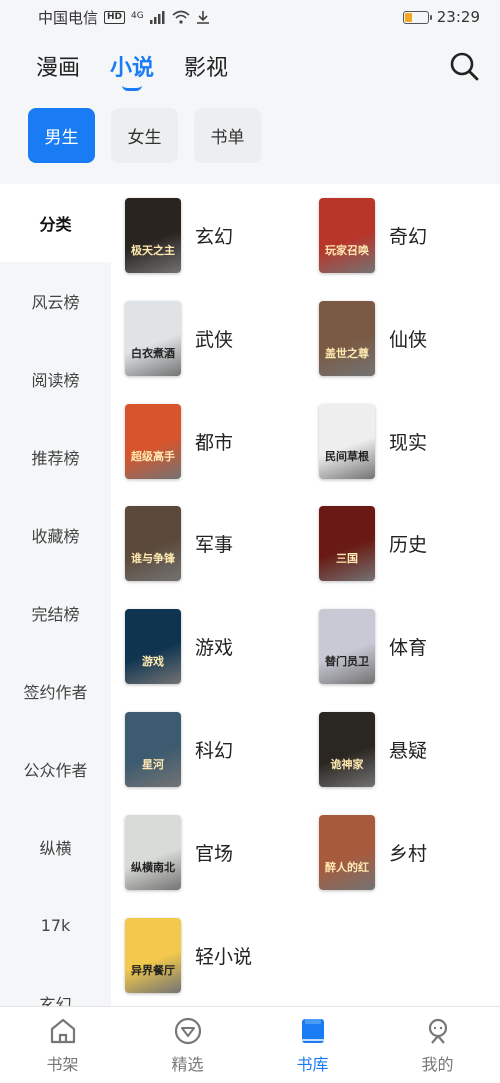 Image resolution: width=500 pixels, height=1083 pixels. What do you see at coordinates (179, 647) in the screenshot?
I see `category-item: 游戏 游戏` at bounding box center [179, 647].